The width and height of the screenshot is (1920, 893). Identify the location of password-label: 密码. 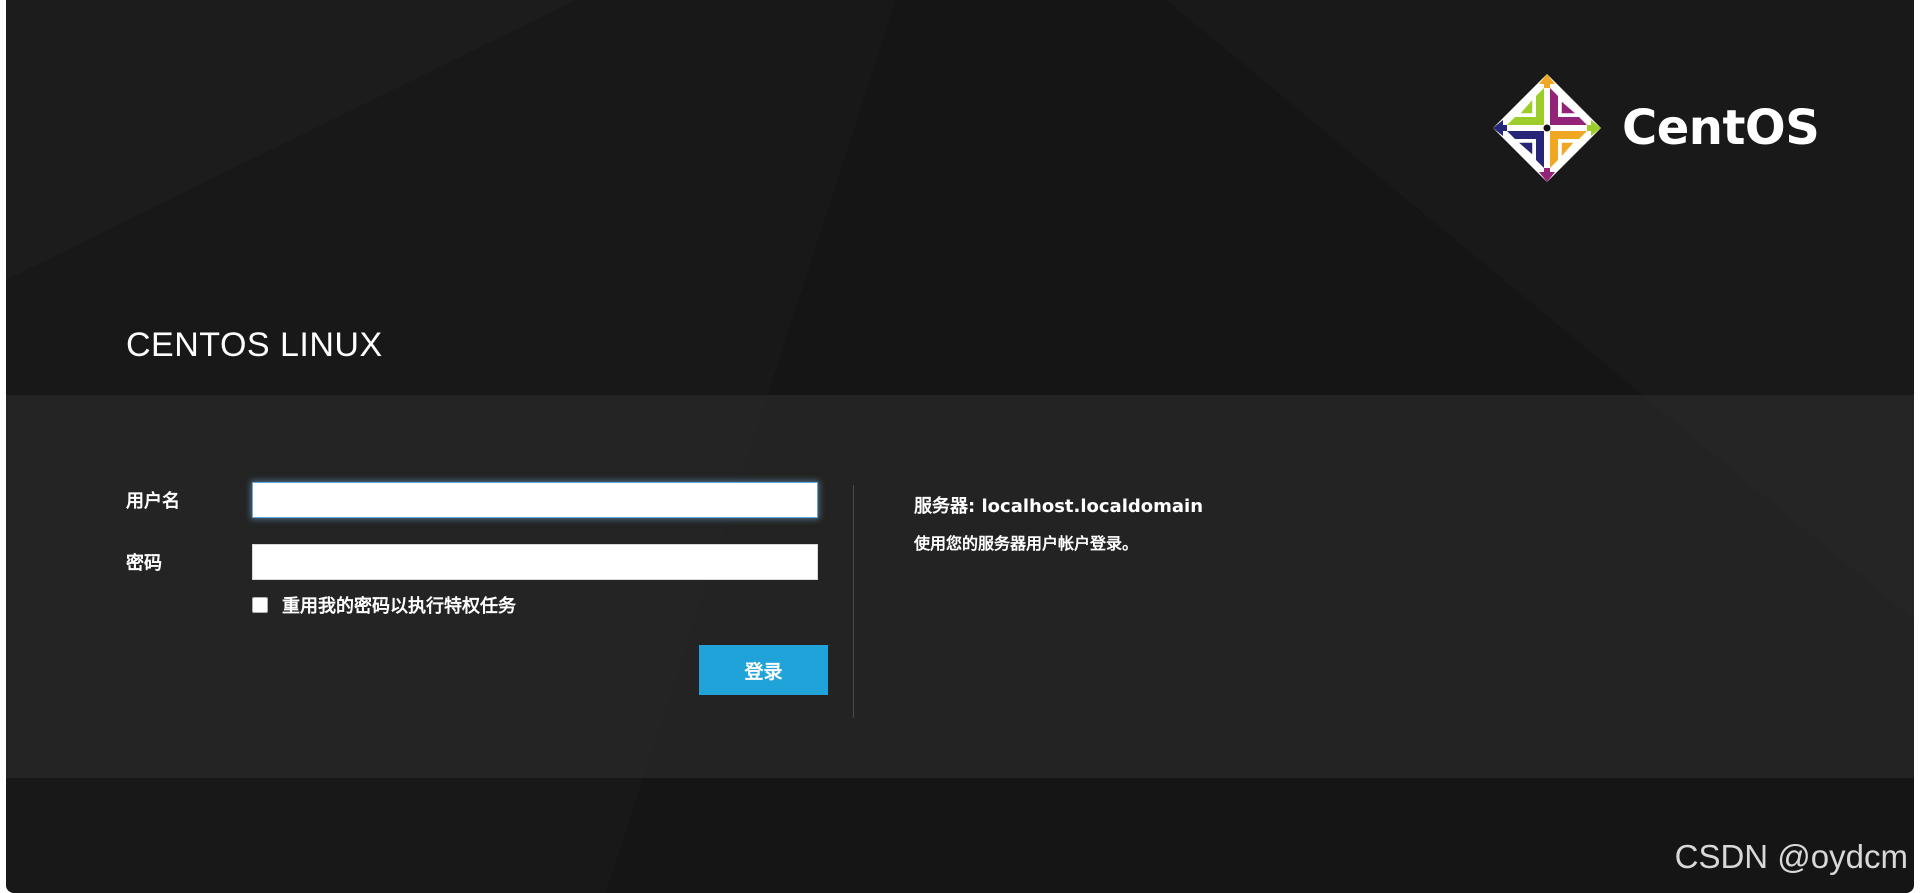
(144, 563).